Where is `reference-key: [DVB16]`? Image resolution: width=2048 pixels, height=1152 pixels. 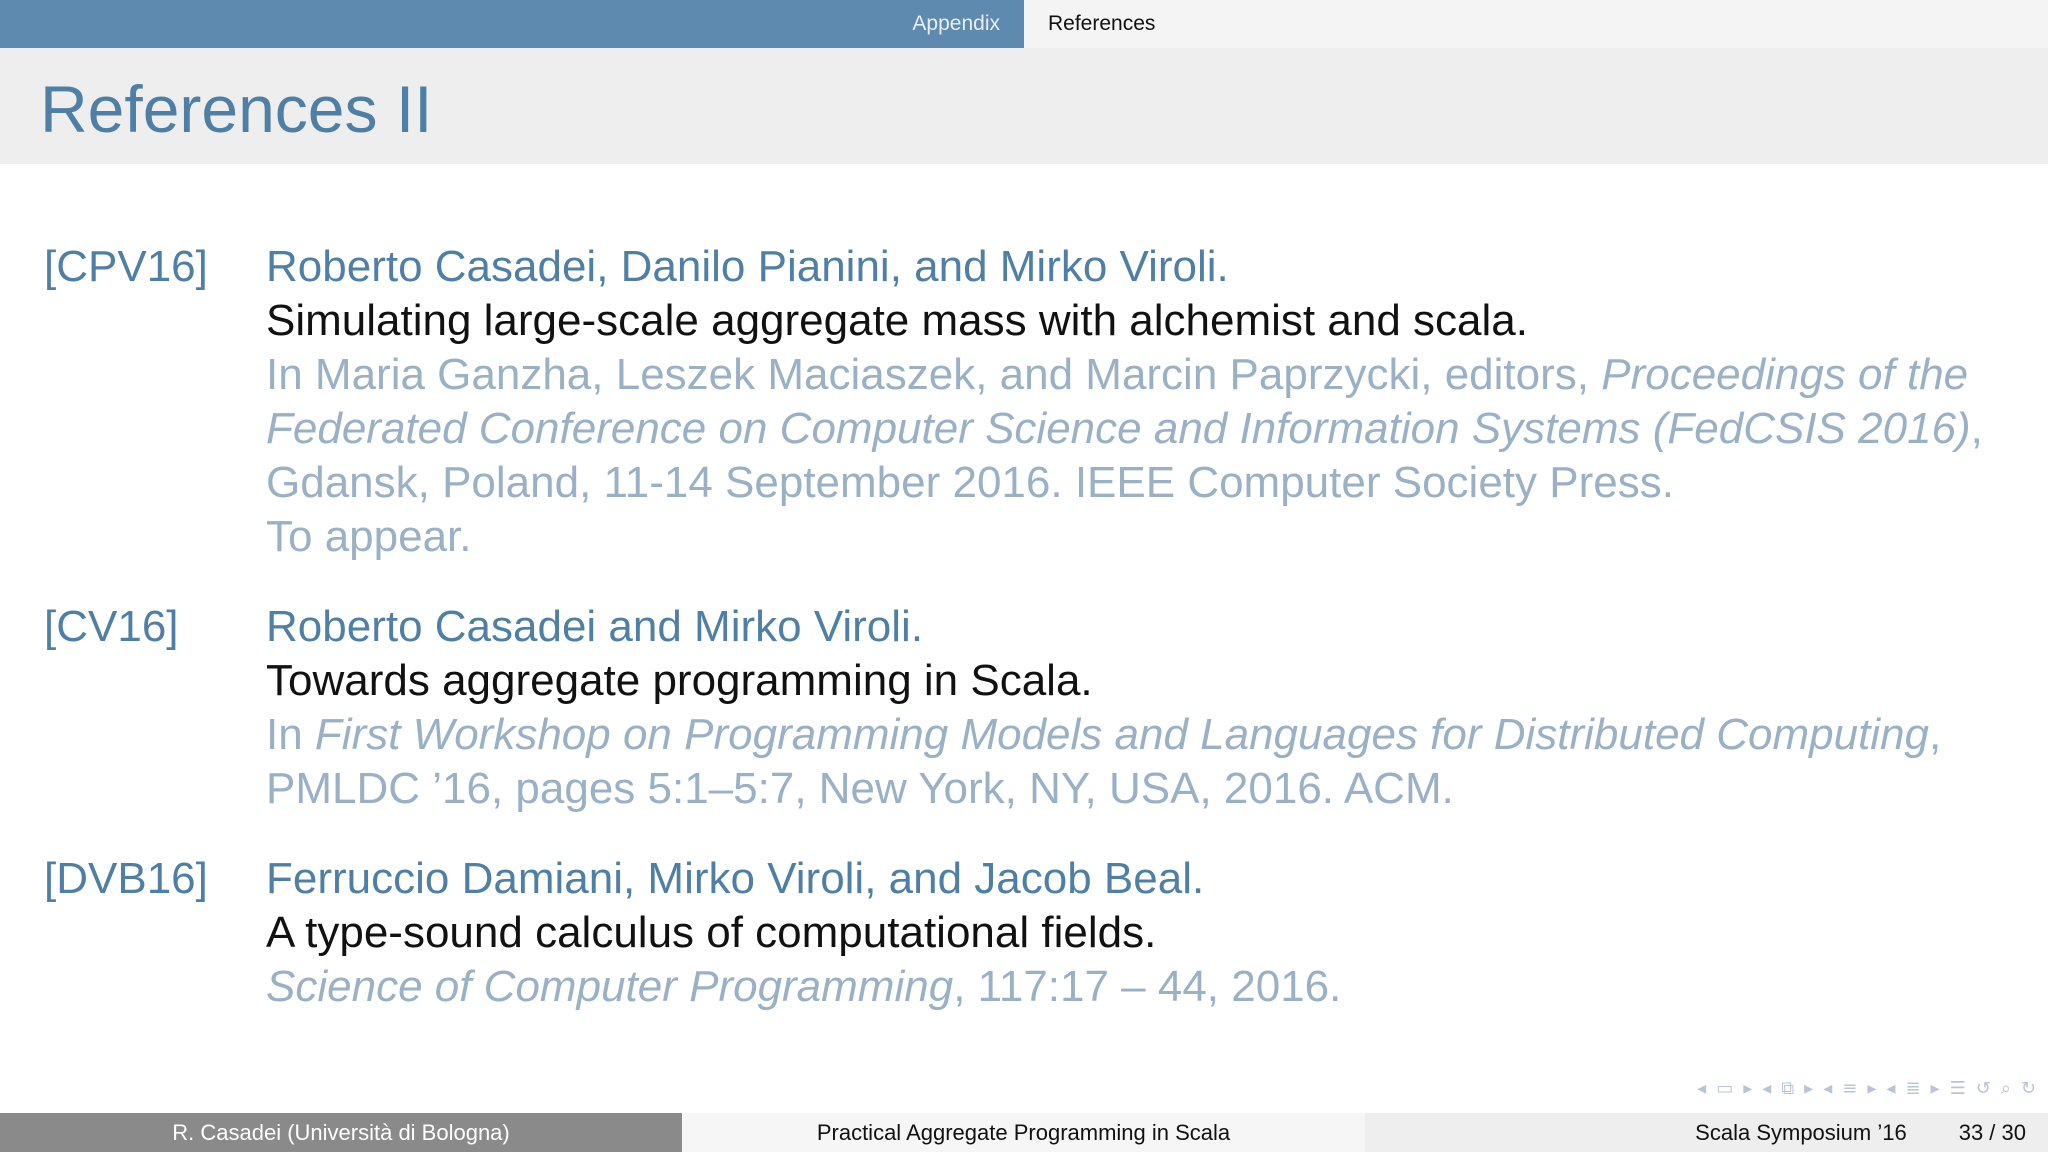
reference-key: [DVB16] is located at coordinates (126, 878).